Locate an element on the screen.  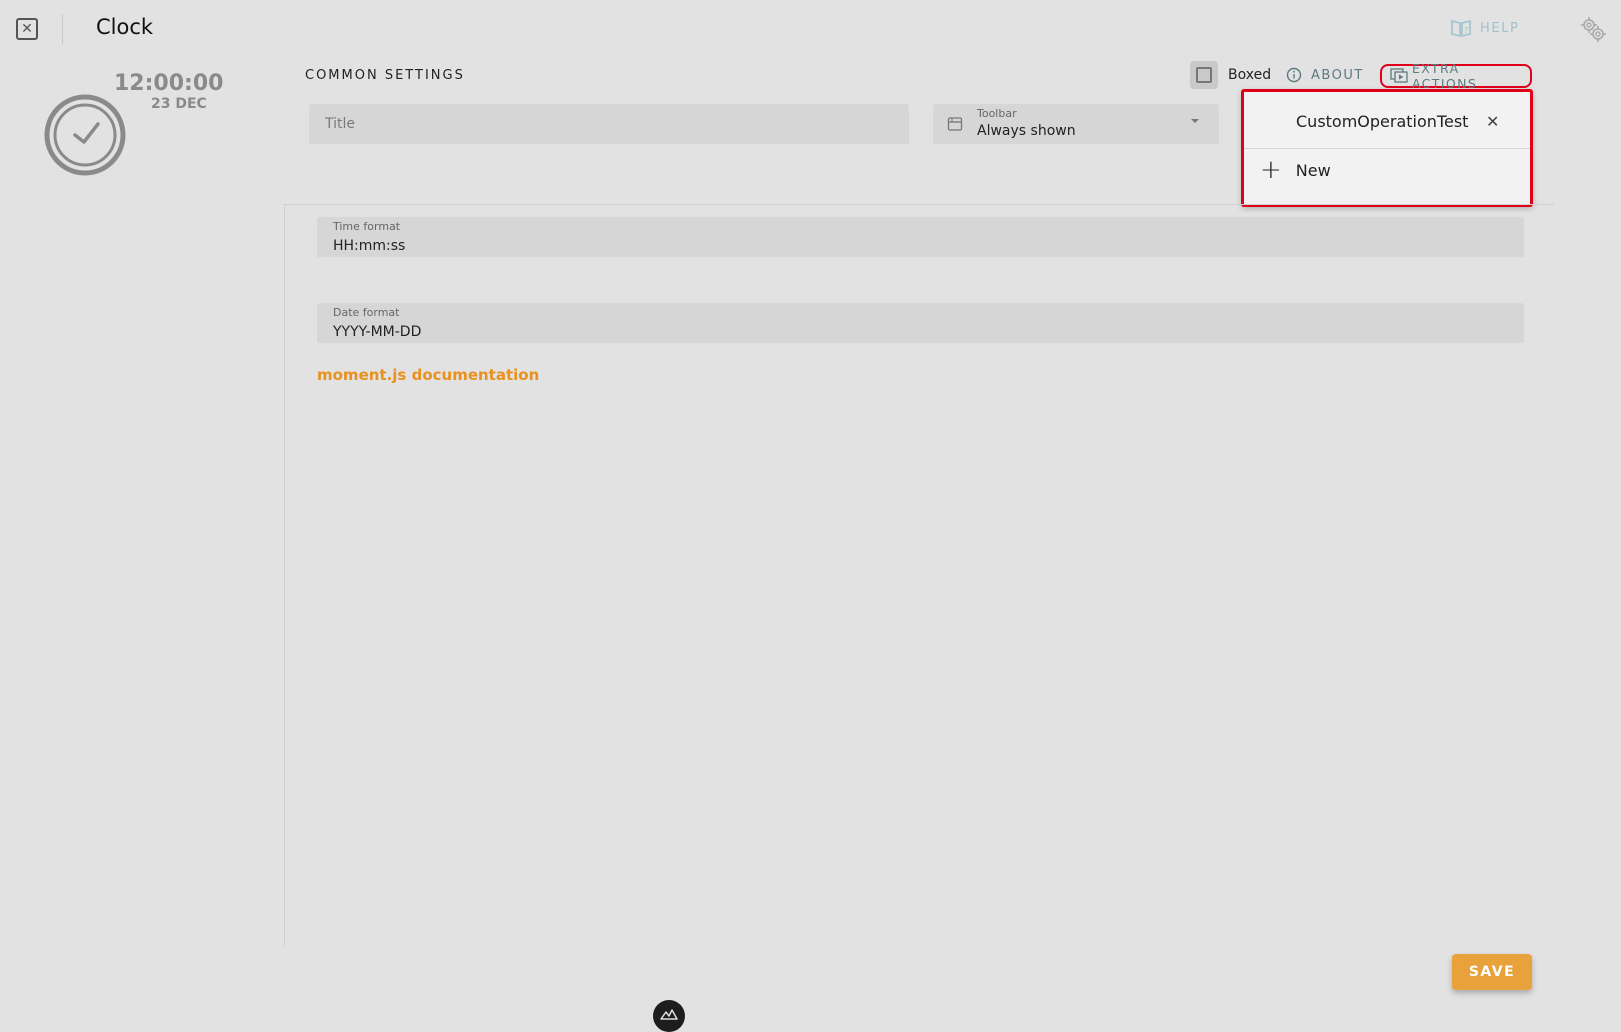
app-logo-button is located at coordinates (669, 1016).